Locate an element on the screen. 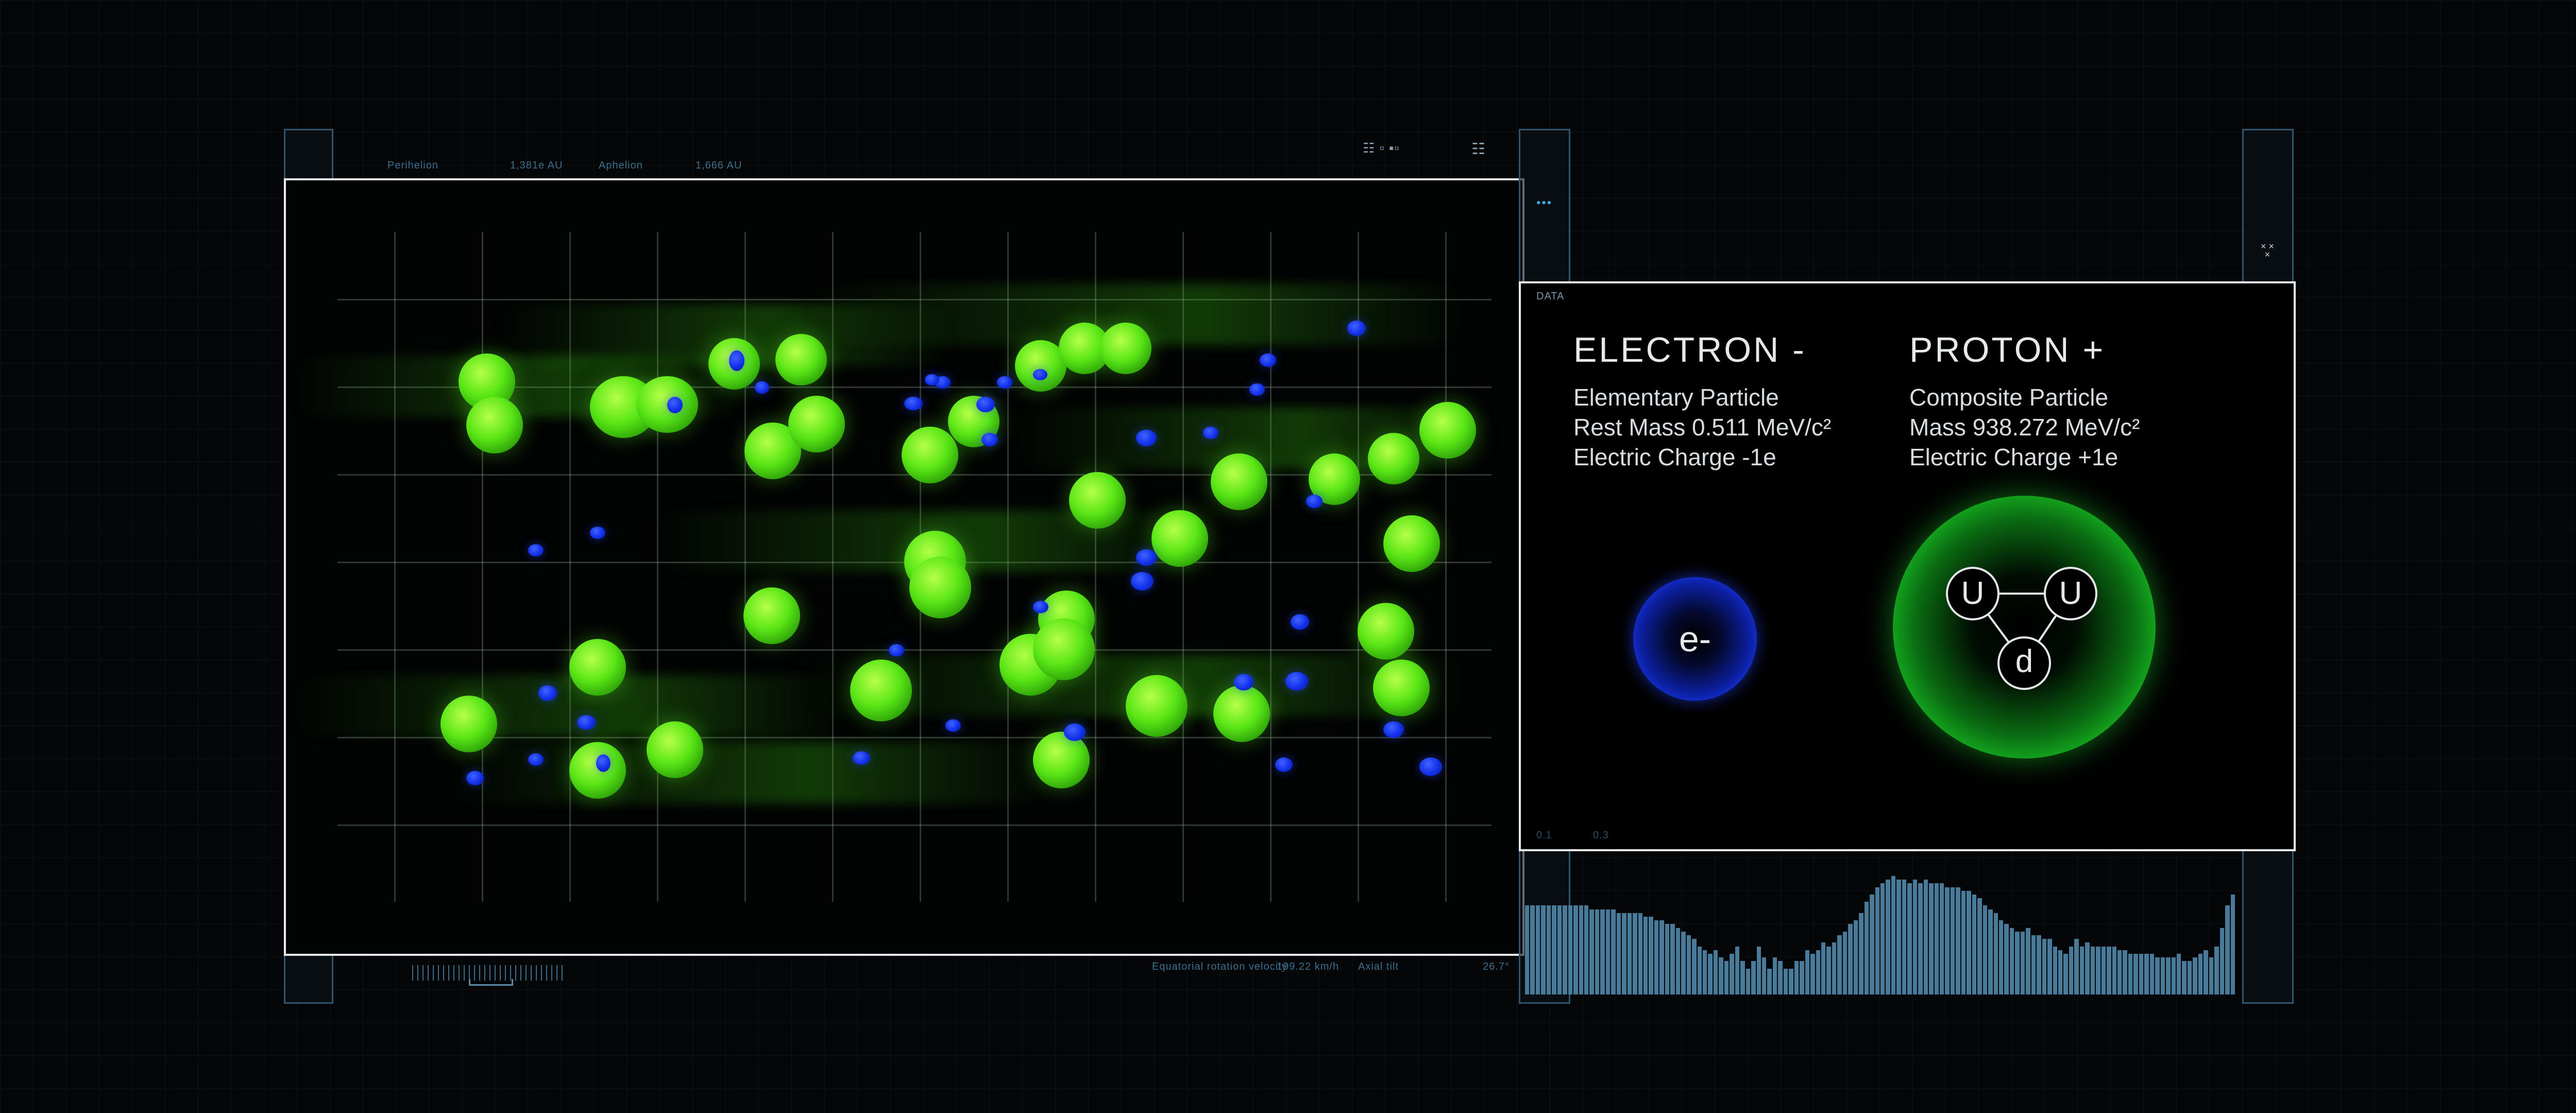 This screenshot has height=1113, width=2576. axis-mark: 0.3 is located at coordinates (1601, 835).